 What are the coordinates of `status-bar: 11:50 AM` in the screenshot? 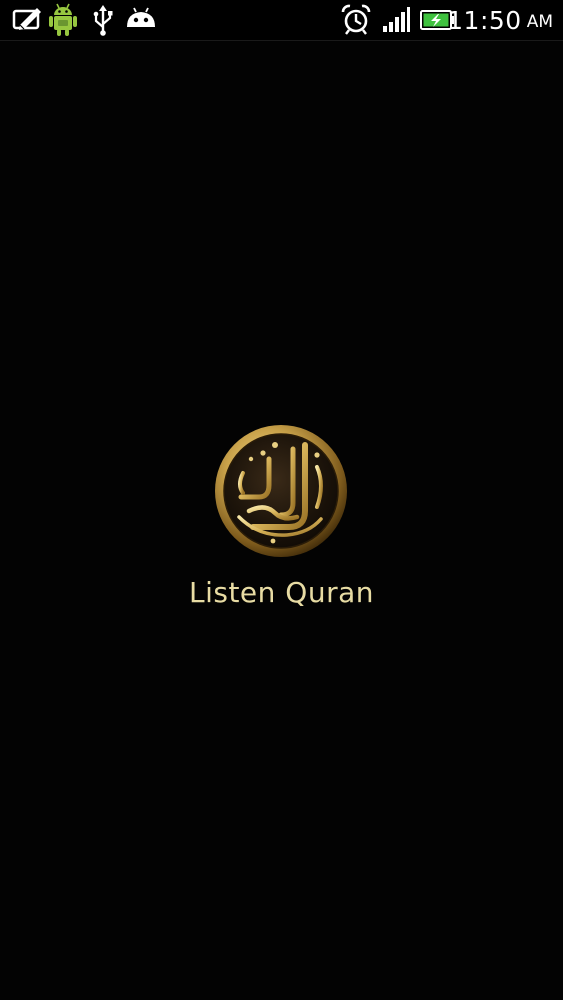 It's located at (281, 20).